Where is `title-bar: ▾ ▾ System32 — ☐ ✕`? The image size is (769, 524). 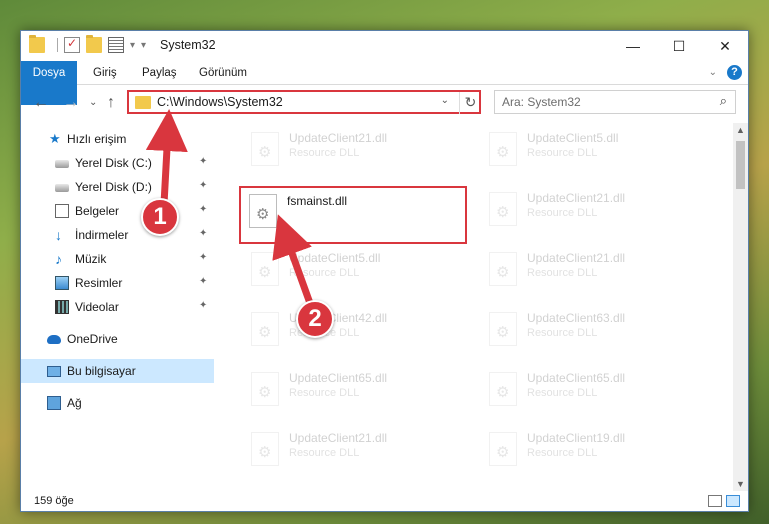 title-bar: ▾ ▾ System32 — ☐ ✕ is located at coordinates (384, 46).